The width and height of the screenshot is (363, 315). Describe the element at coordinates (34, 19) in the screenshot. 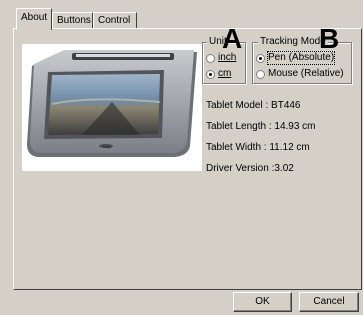

I see `tab-about: About` at that location.